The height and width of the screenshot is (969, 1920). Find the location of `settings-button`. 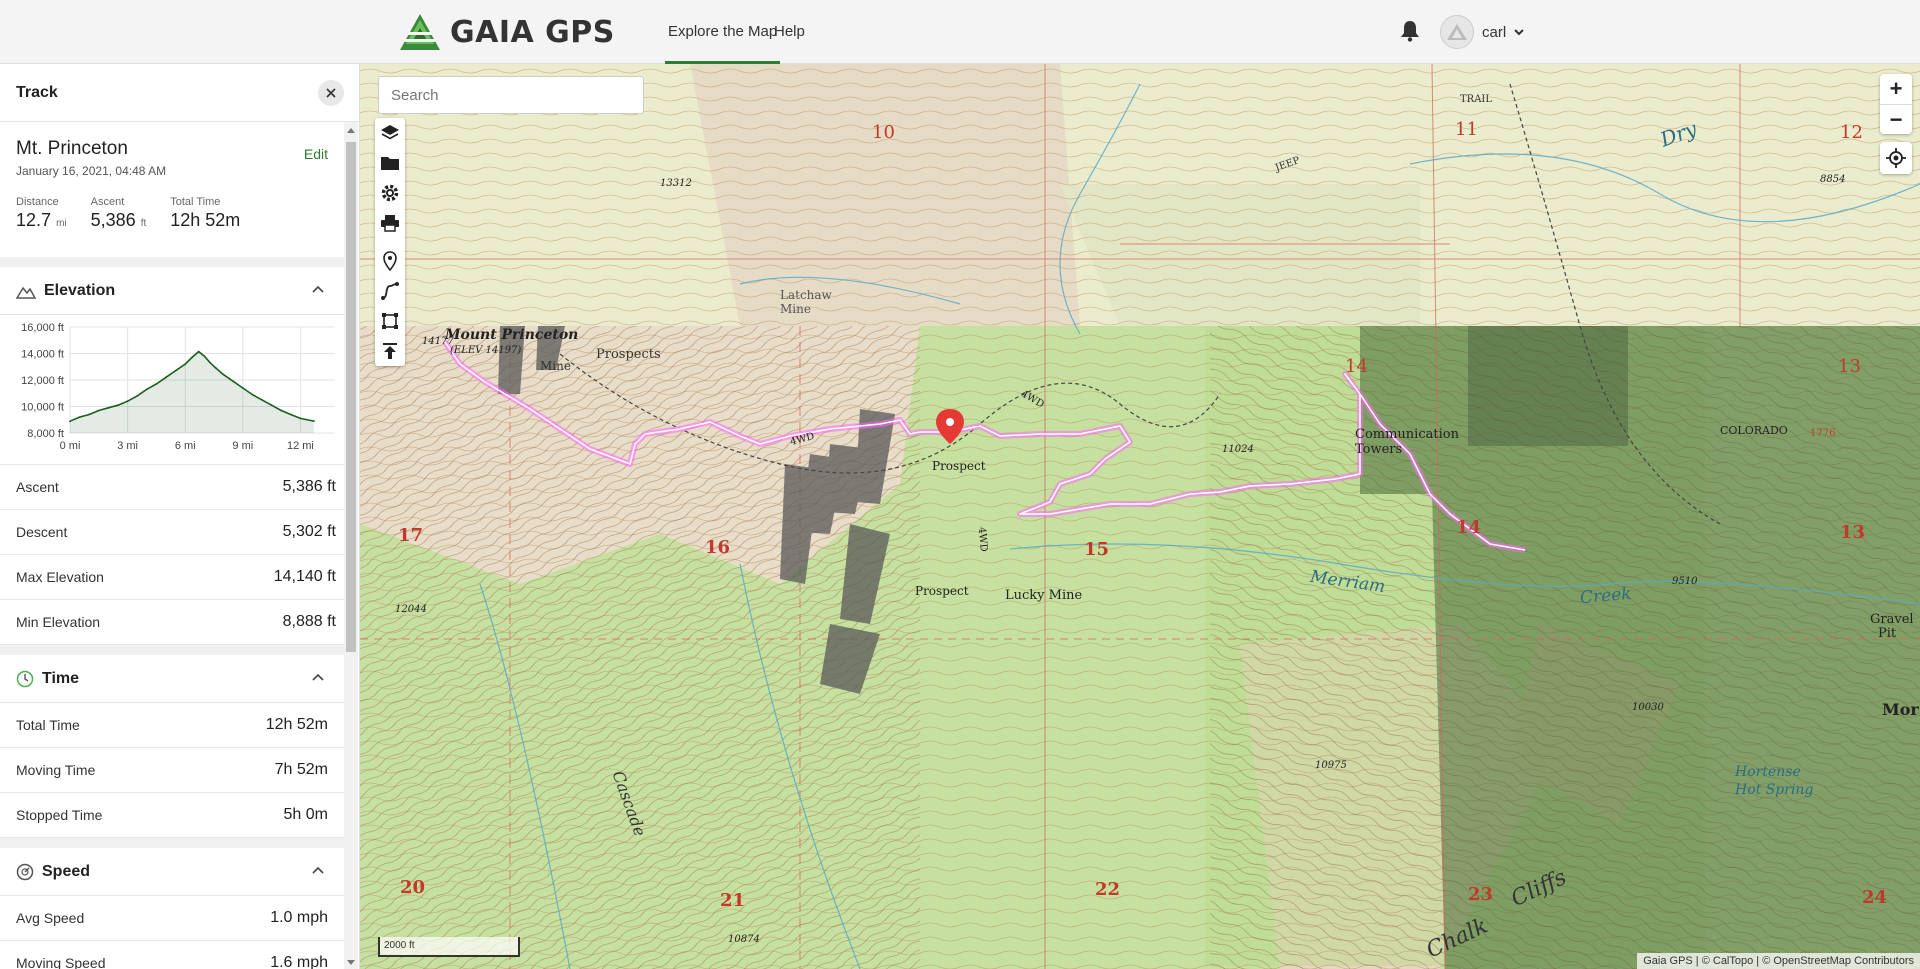

settings-button is located at coordinates (390, 193).